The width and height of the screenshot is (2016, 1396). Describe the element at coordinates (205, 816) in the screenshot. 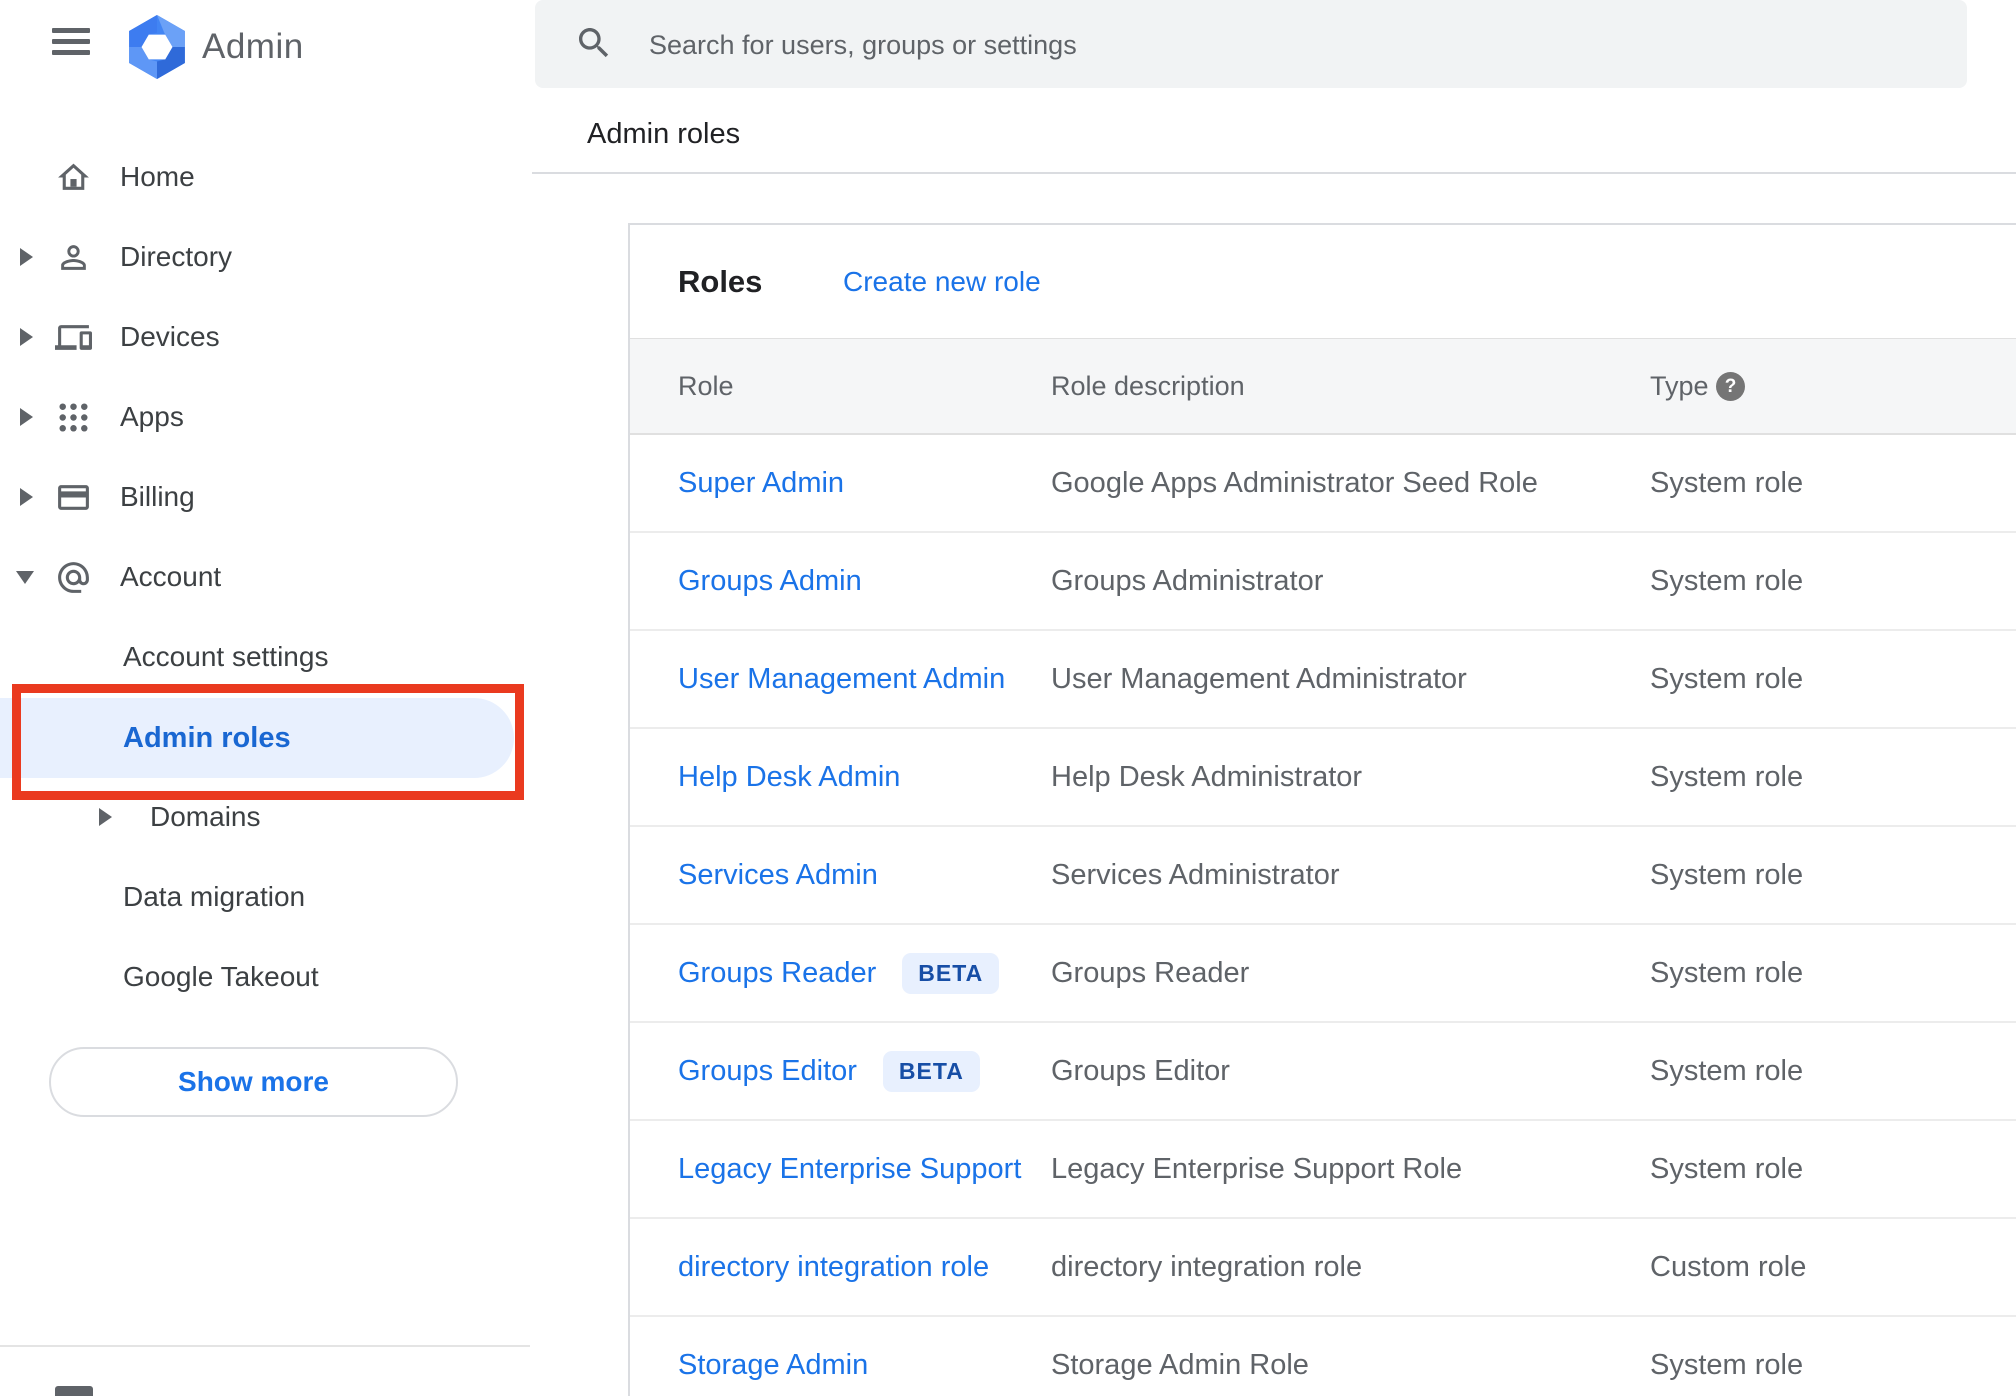

I see `sidebar-item-label: Domains` at that location.